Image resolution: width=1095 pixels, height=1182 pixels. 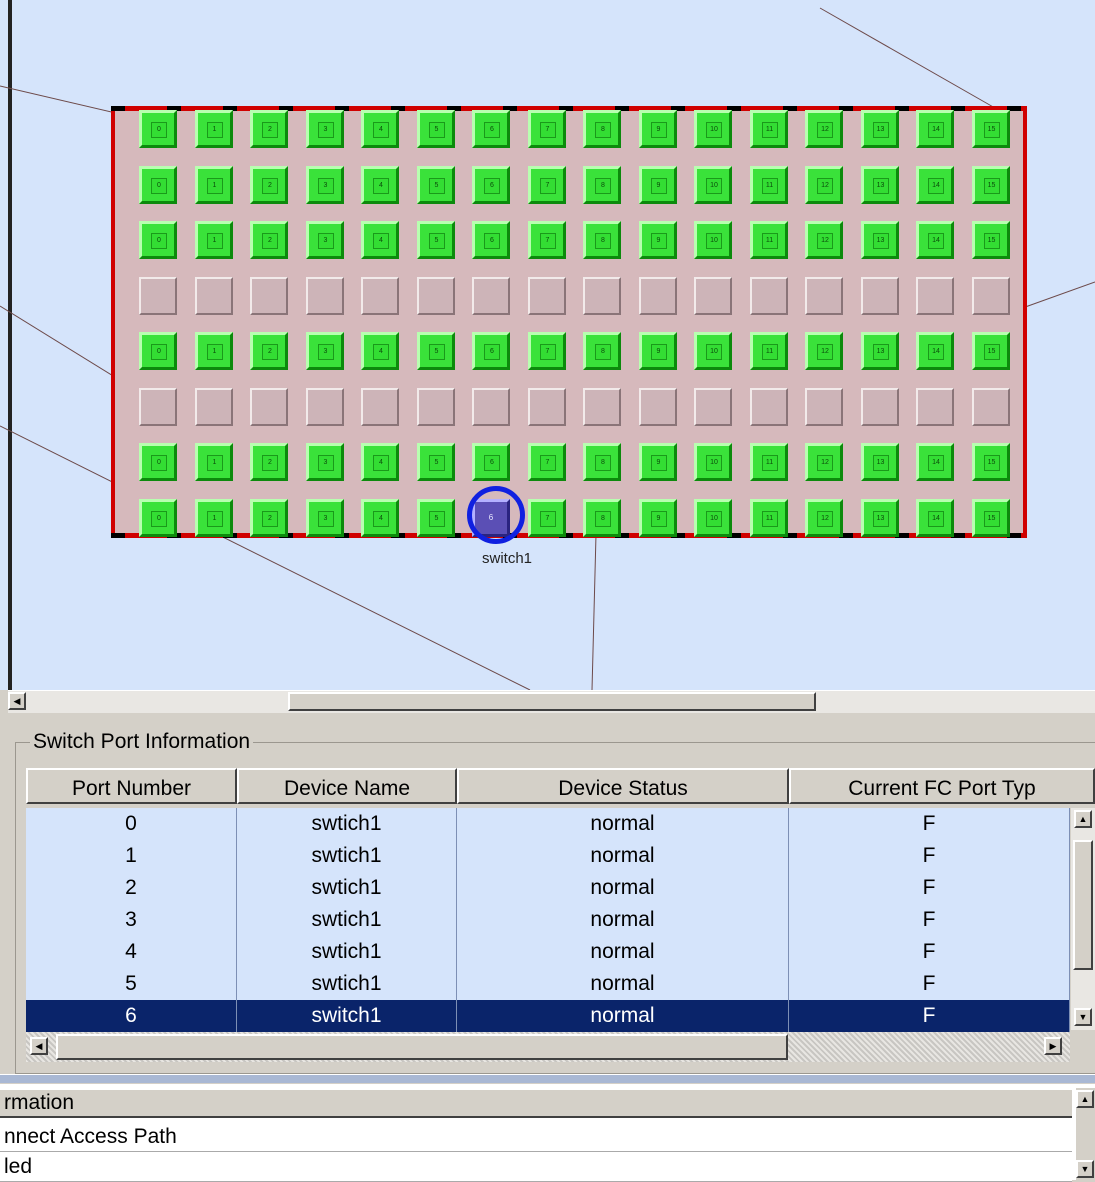 What do you see at coordinates (1085, 1169) in the screenshot?
I see `info-scroll-down-icon: ▼` at bounding box center [1085, 1169].